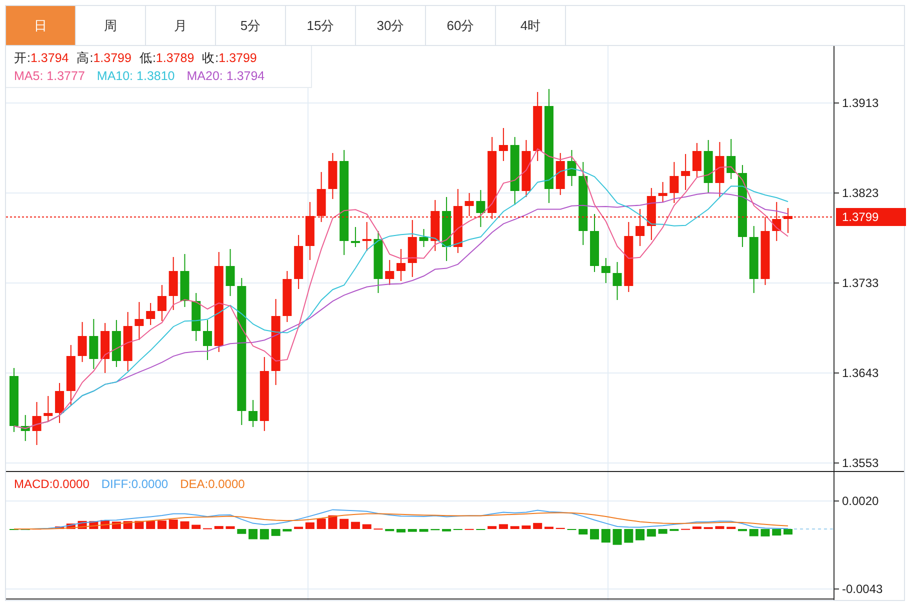  What do you see at coordinates (52, 484) in the screenshot?
I see `macd-legend: MACD:0.0000` at bounding box center [52, 484].